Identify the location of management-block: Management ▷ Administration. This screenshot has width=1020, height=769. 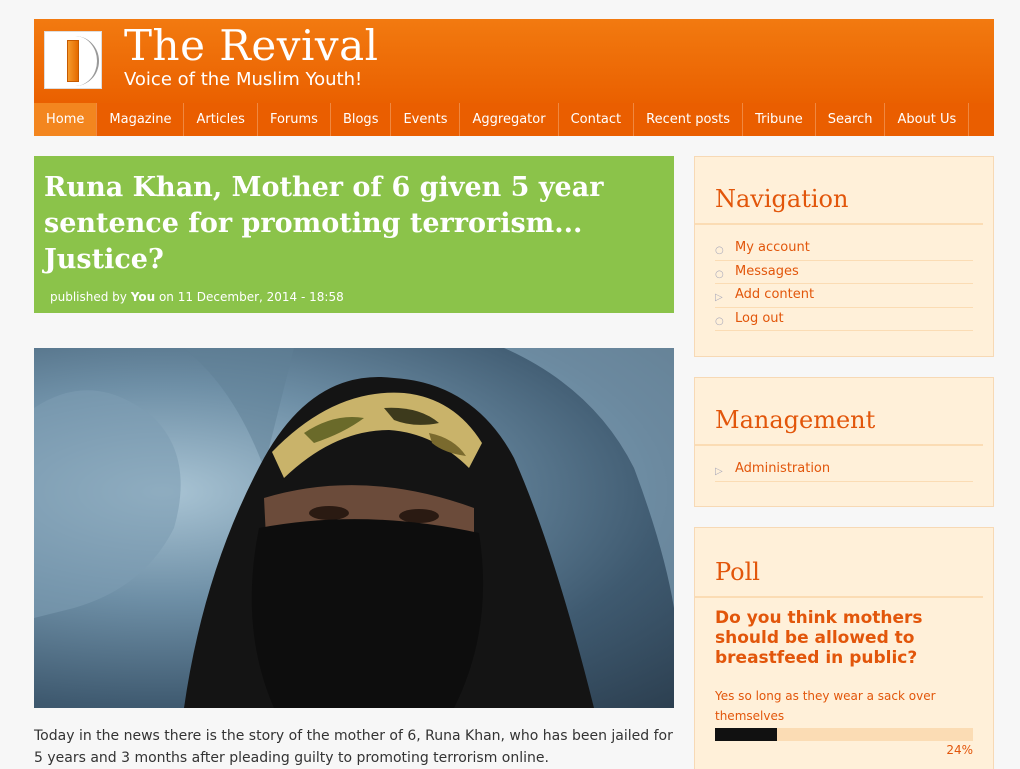
(844, 442).